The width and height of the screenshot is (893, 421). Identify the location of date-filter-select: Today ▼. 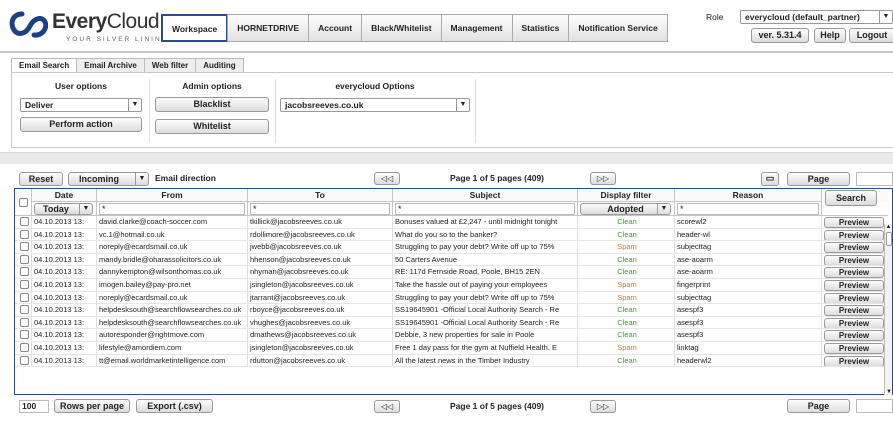
(63, 209).